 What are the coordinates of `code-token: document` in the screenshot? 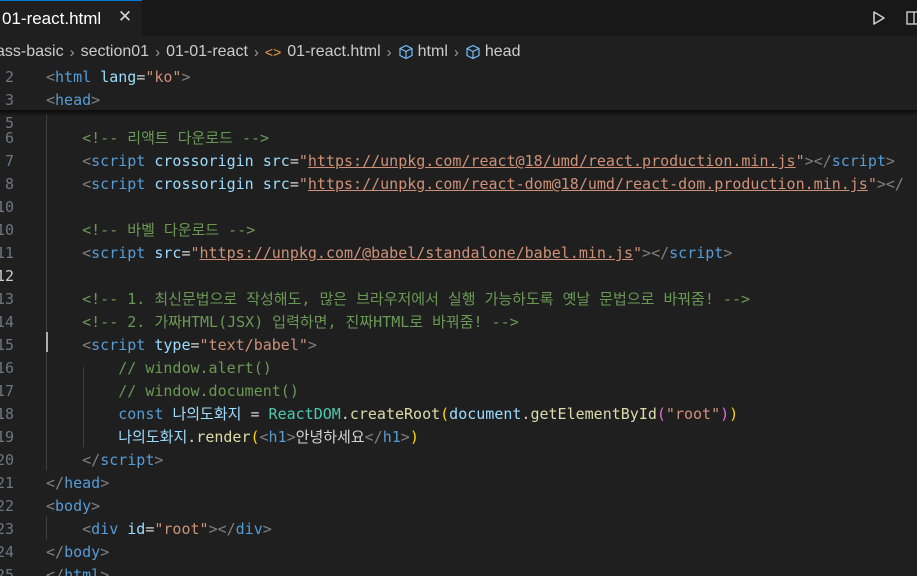 It's located at (485, 414).